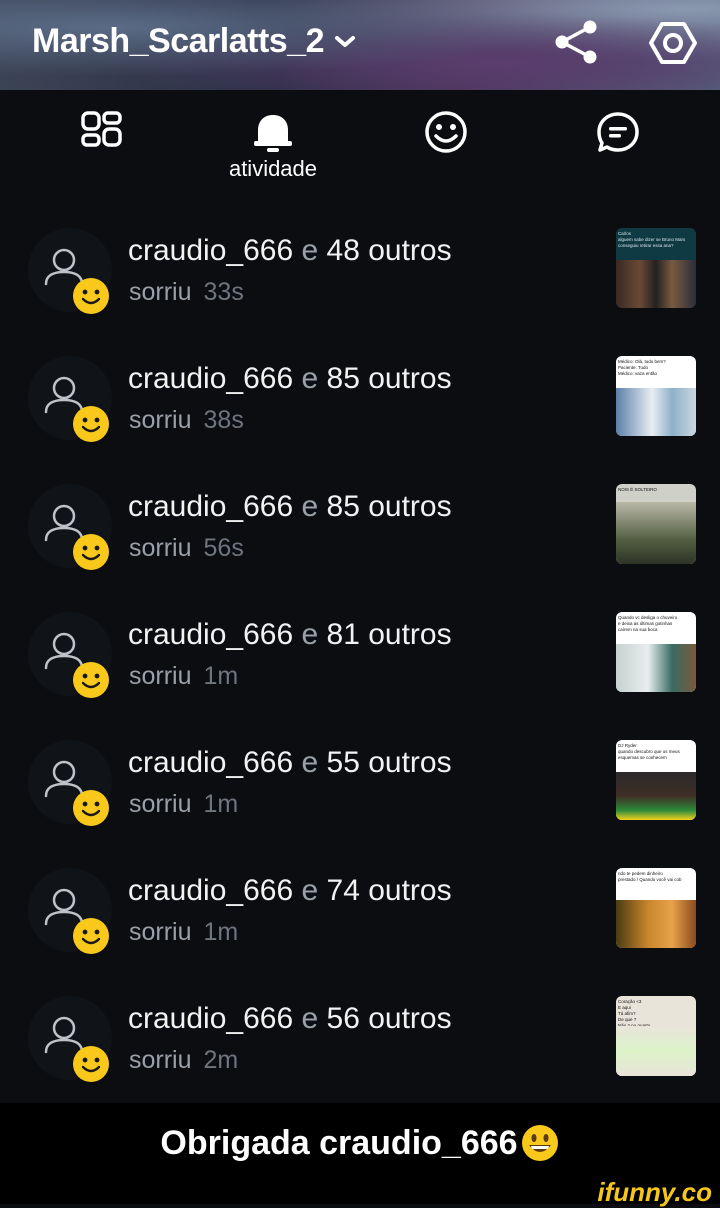  What do you see at coordinates (186, 420) in the screenshot?
I see `activity-subtitle: sorriu 38s` at bounding box center [186, 420].